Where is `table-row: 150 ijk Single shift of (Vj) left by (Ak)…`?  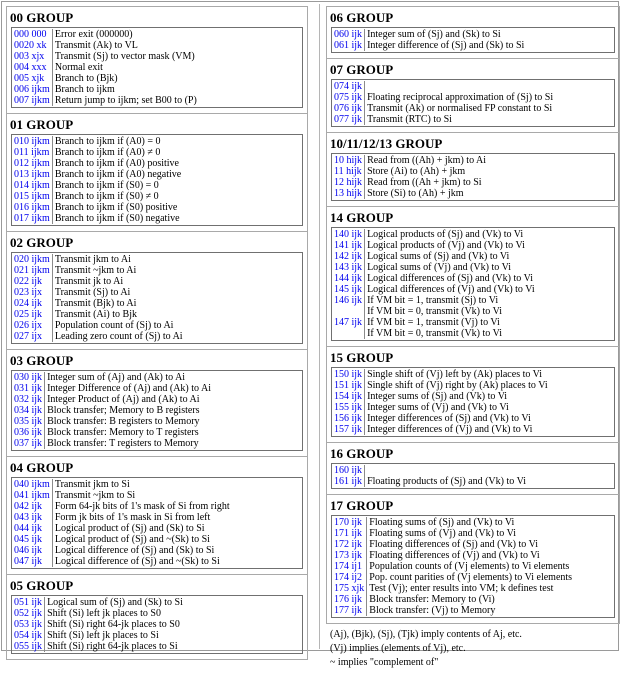 table-row: 150 ijk Single shift of (Vj) left by (Ak)… is located at coordinates (441, 374).